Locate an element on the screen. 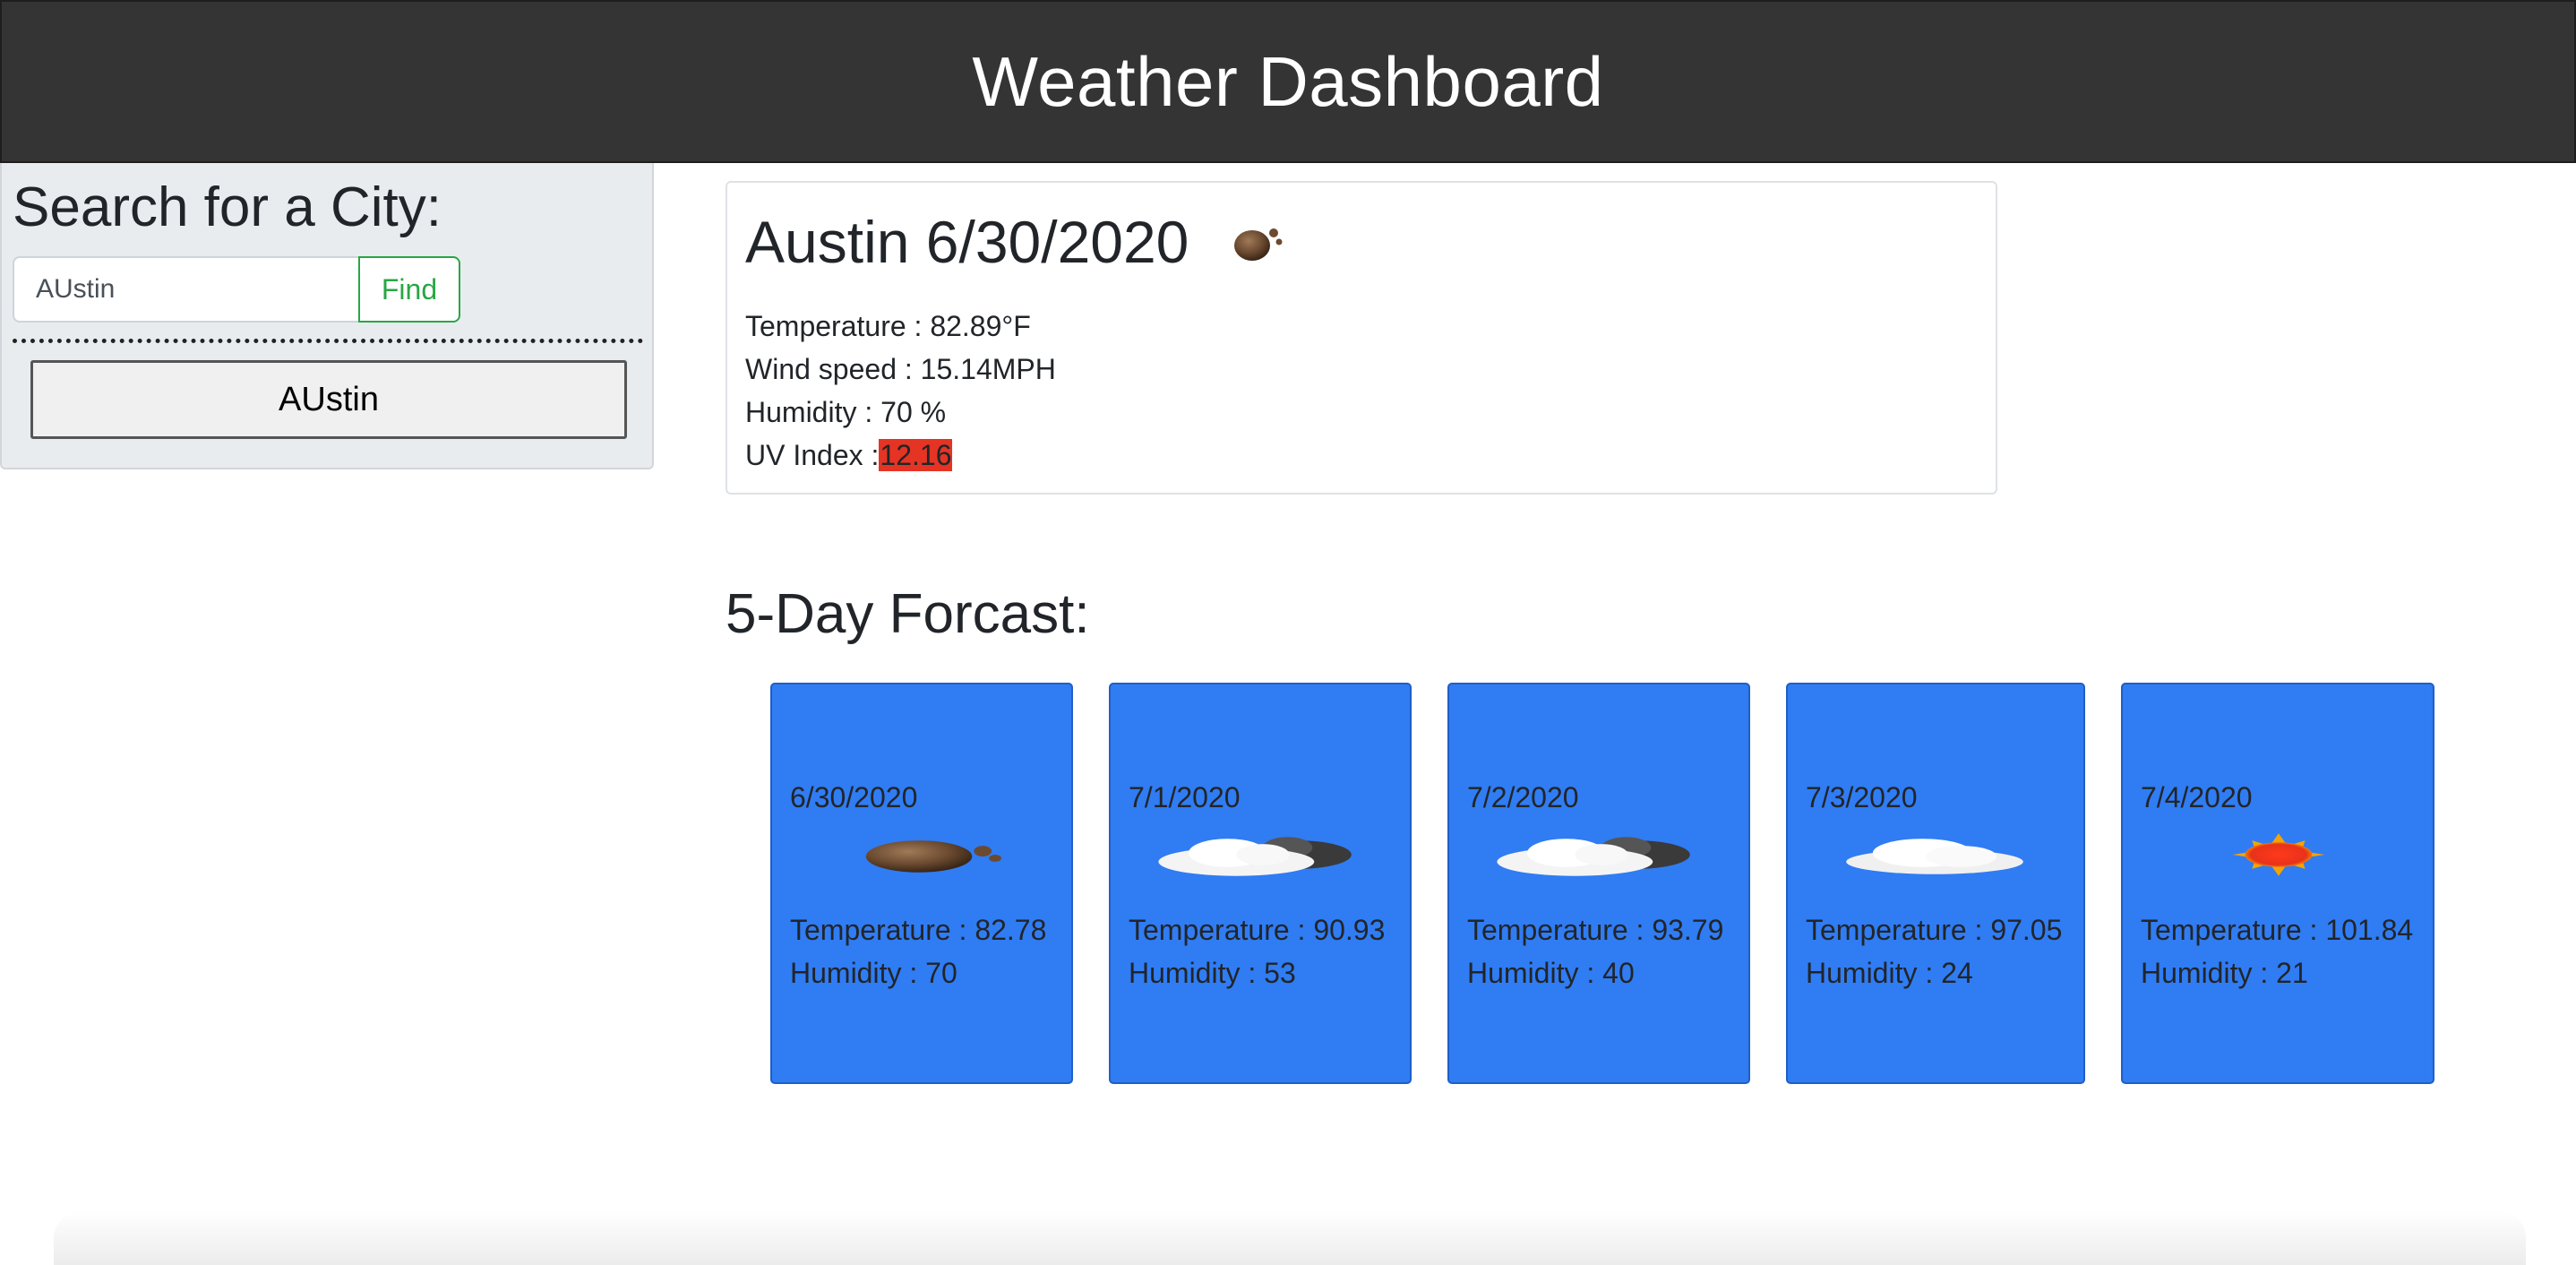  find-button: Find is located at coordinates (409, 289).